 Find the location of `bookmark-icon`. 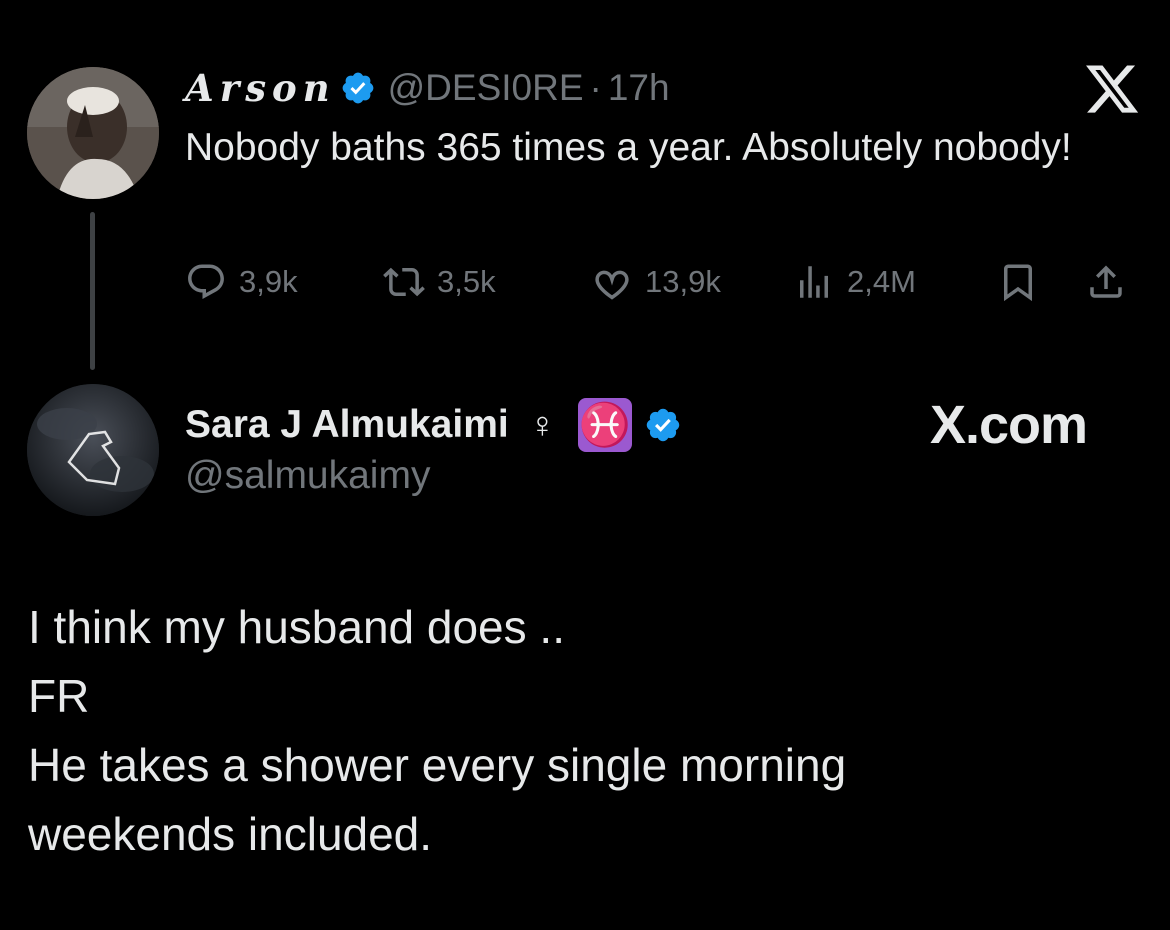

bookmark-icon is located at coordinates (1018, 283).